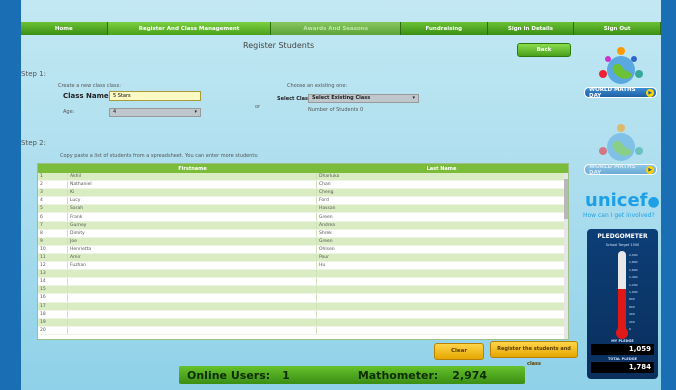 This screenshot has width=676, height=390. I want to click on cell-last: Andrea, so click(441, 225).